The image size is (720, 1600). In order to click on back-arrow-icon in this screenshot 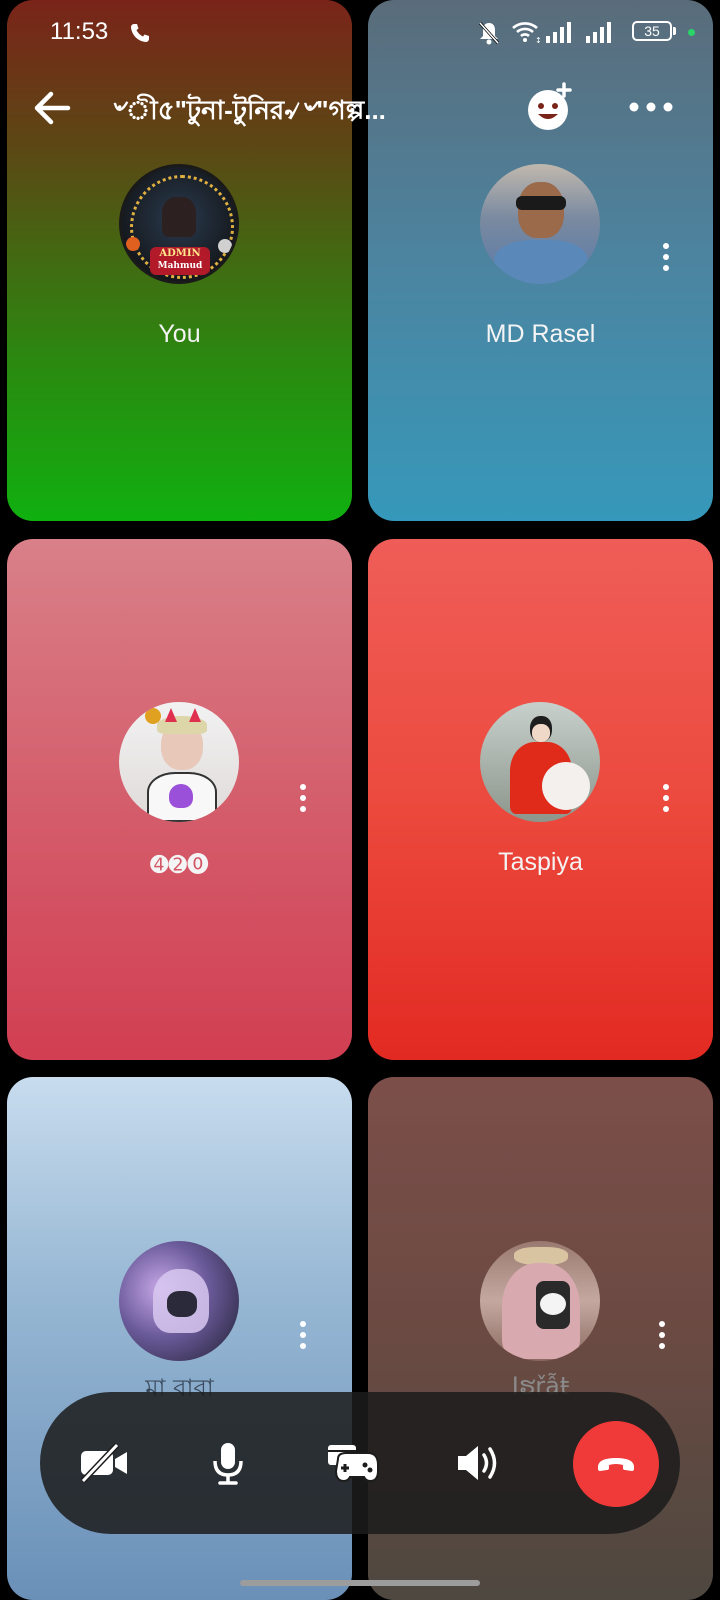, I will do `click(52, 108)`.